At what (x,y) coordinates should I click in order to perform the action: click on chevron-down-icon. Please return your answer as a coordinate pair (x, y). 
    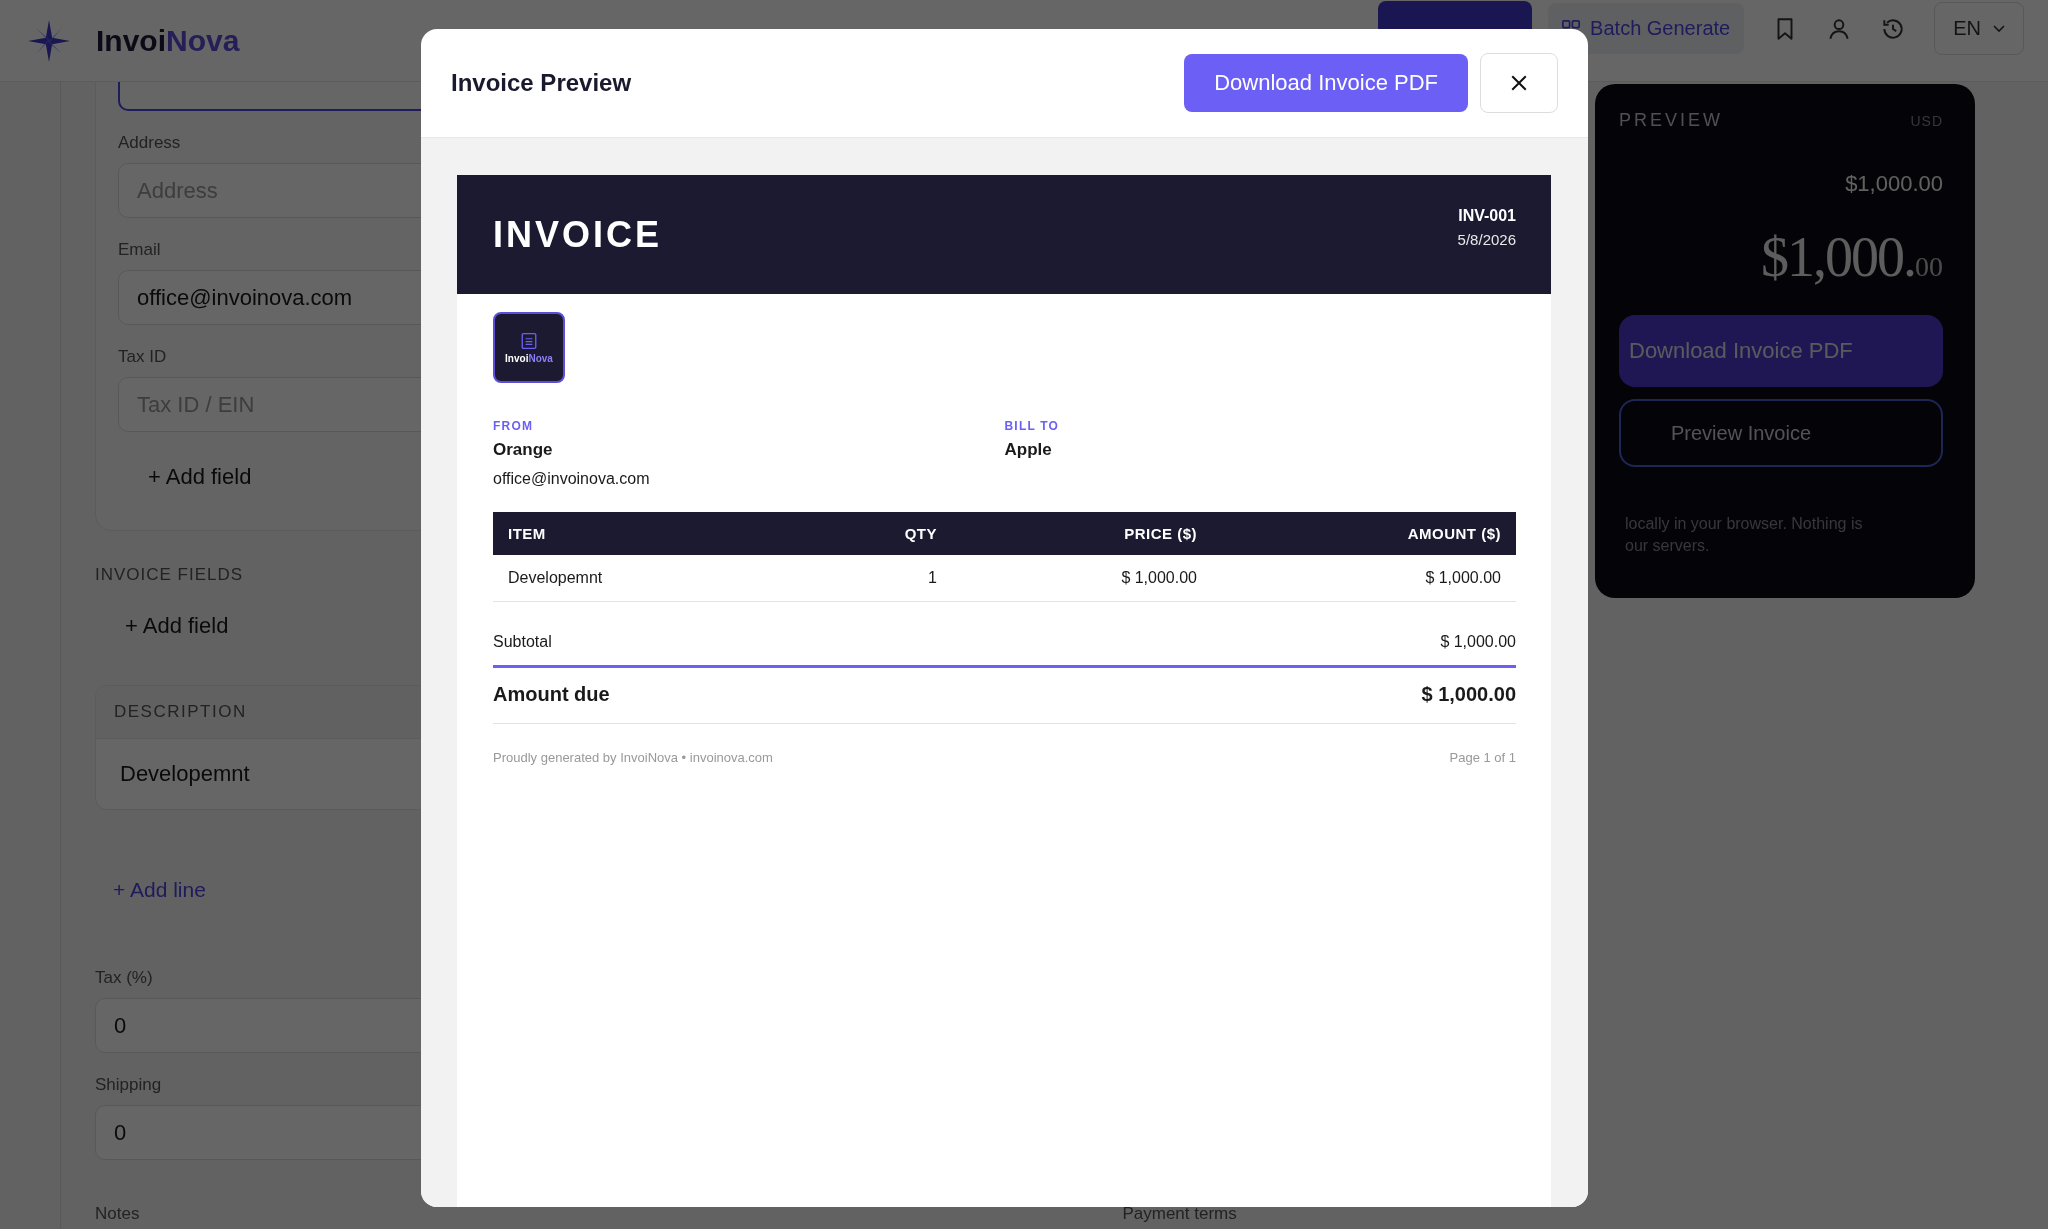
    Looking at the image, I should click on (1999, 28).